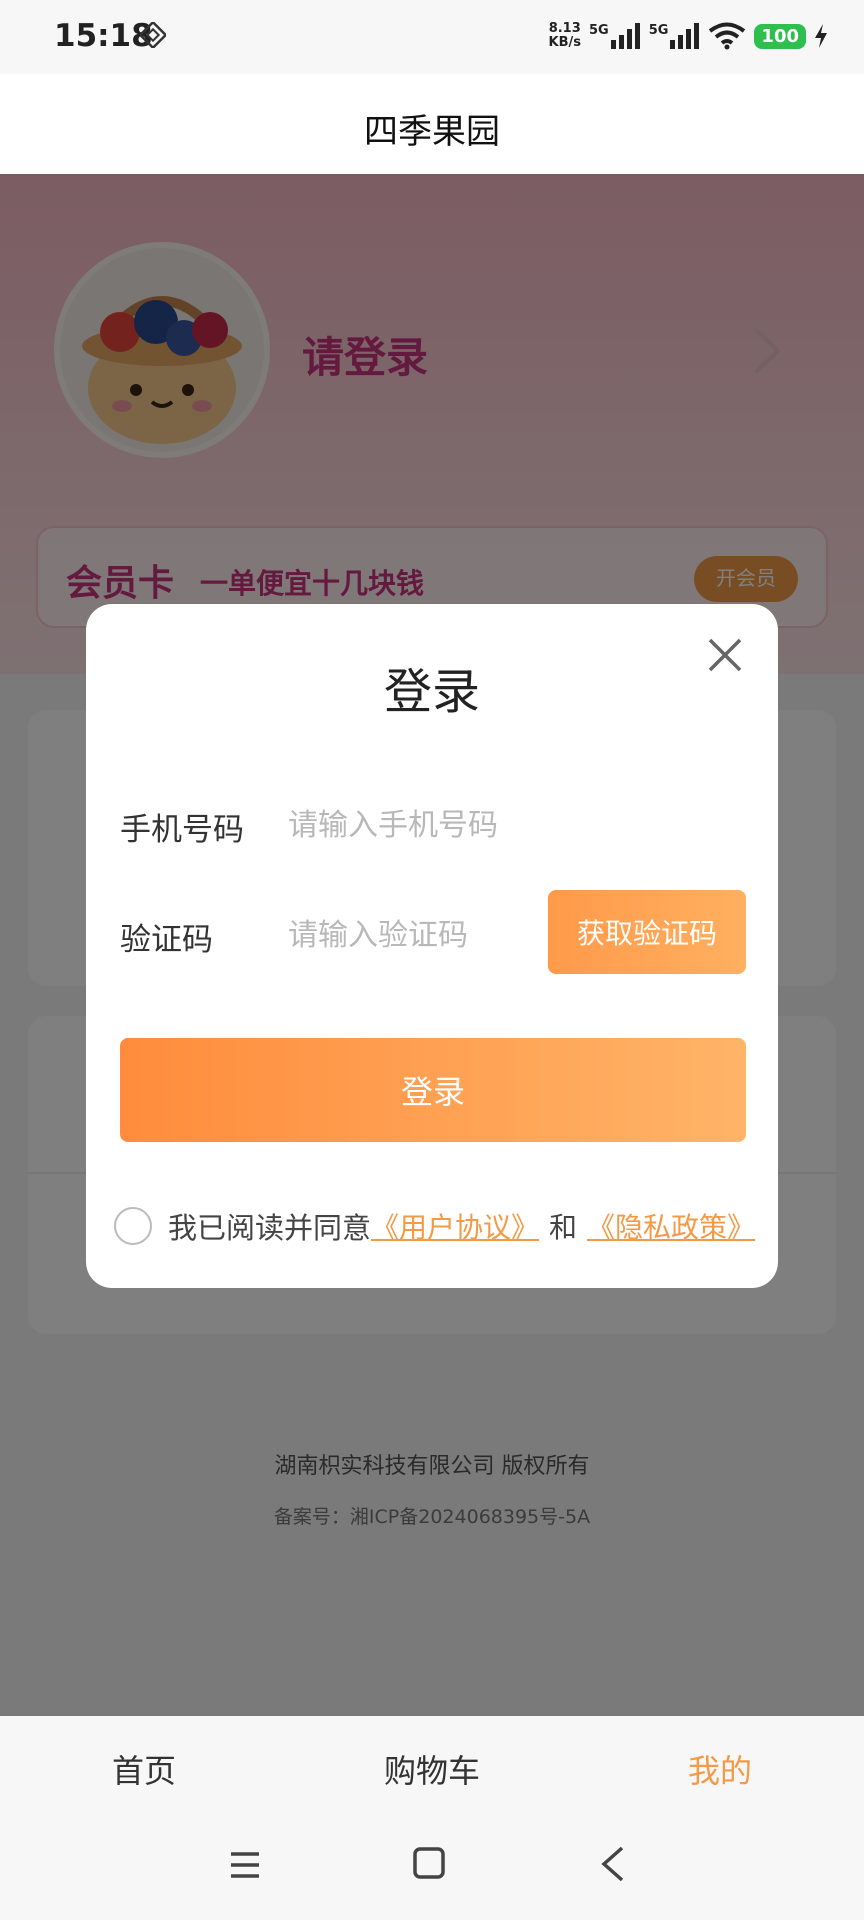 The height and width of the screenshot is (1920, 864). Describe the element at coordinates (270, 1228) in the screenshot. I see `agreement-text: 我已阅读并同意` at that location.